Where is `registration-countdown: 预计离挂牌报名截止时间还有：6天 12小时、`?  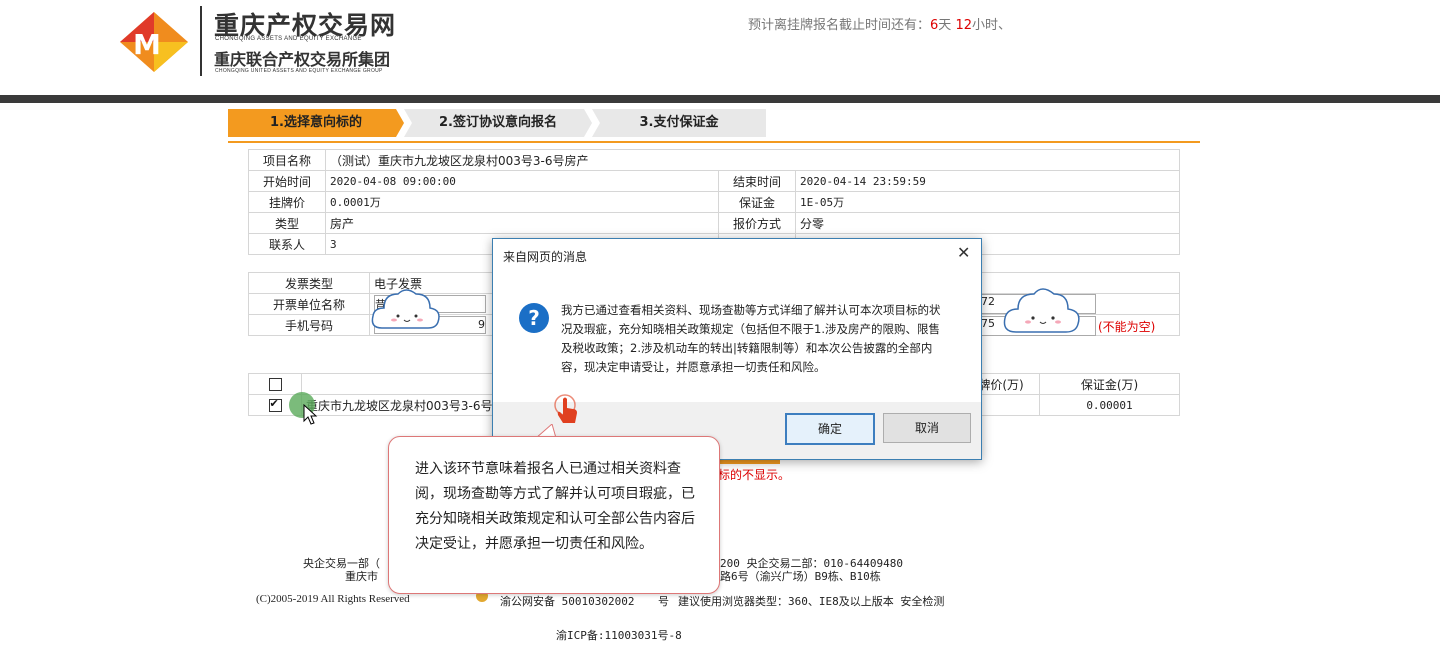 registration-countdown: 预计离挂牌报名截止时间还有：6天 12小时、 is located at coordinates (879, 23).